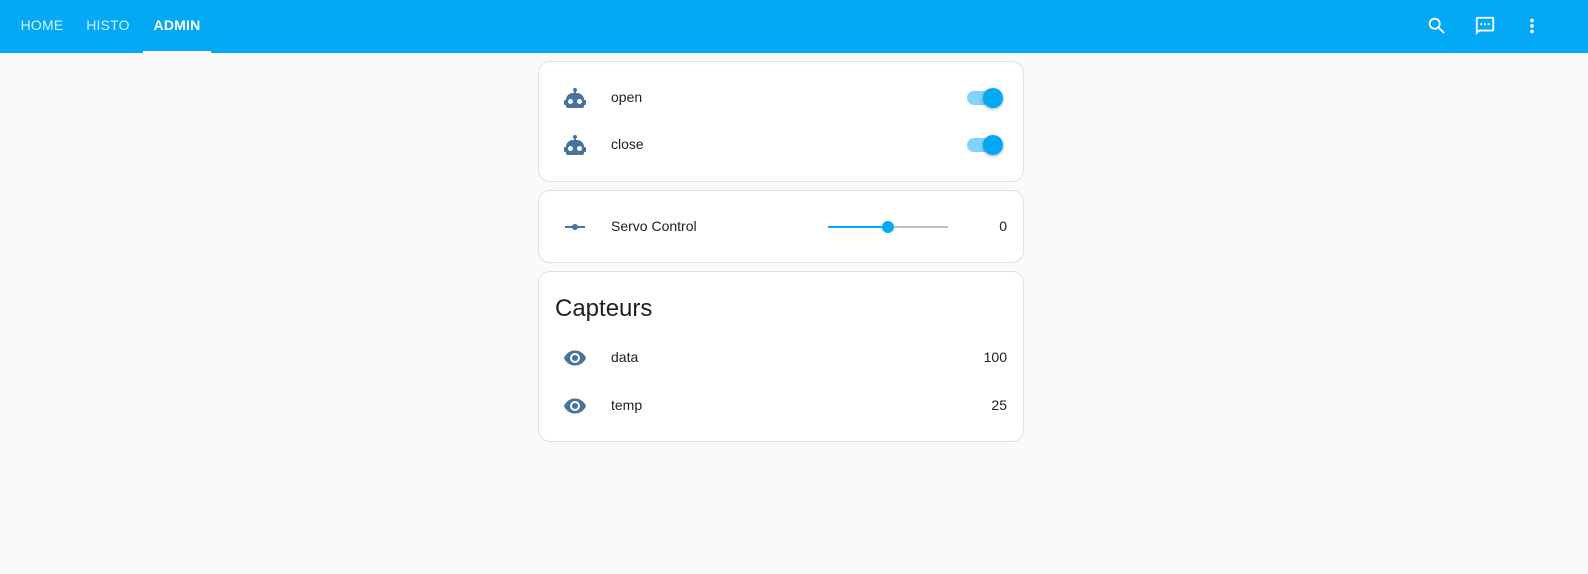 The width and height of the screenshot is (1588, 574). What do you see at coordinates (626, 405) in the screenshot?
I see `entity-name: temp` at bounding box center [626, 405].